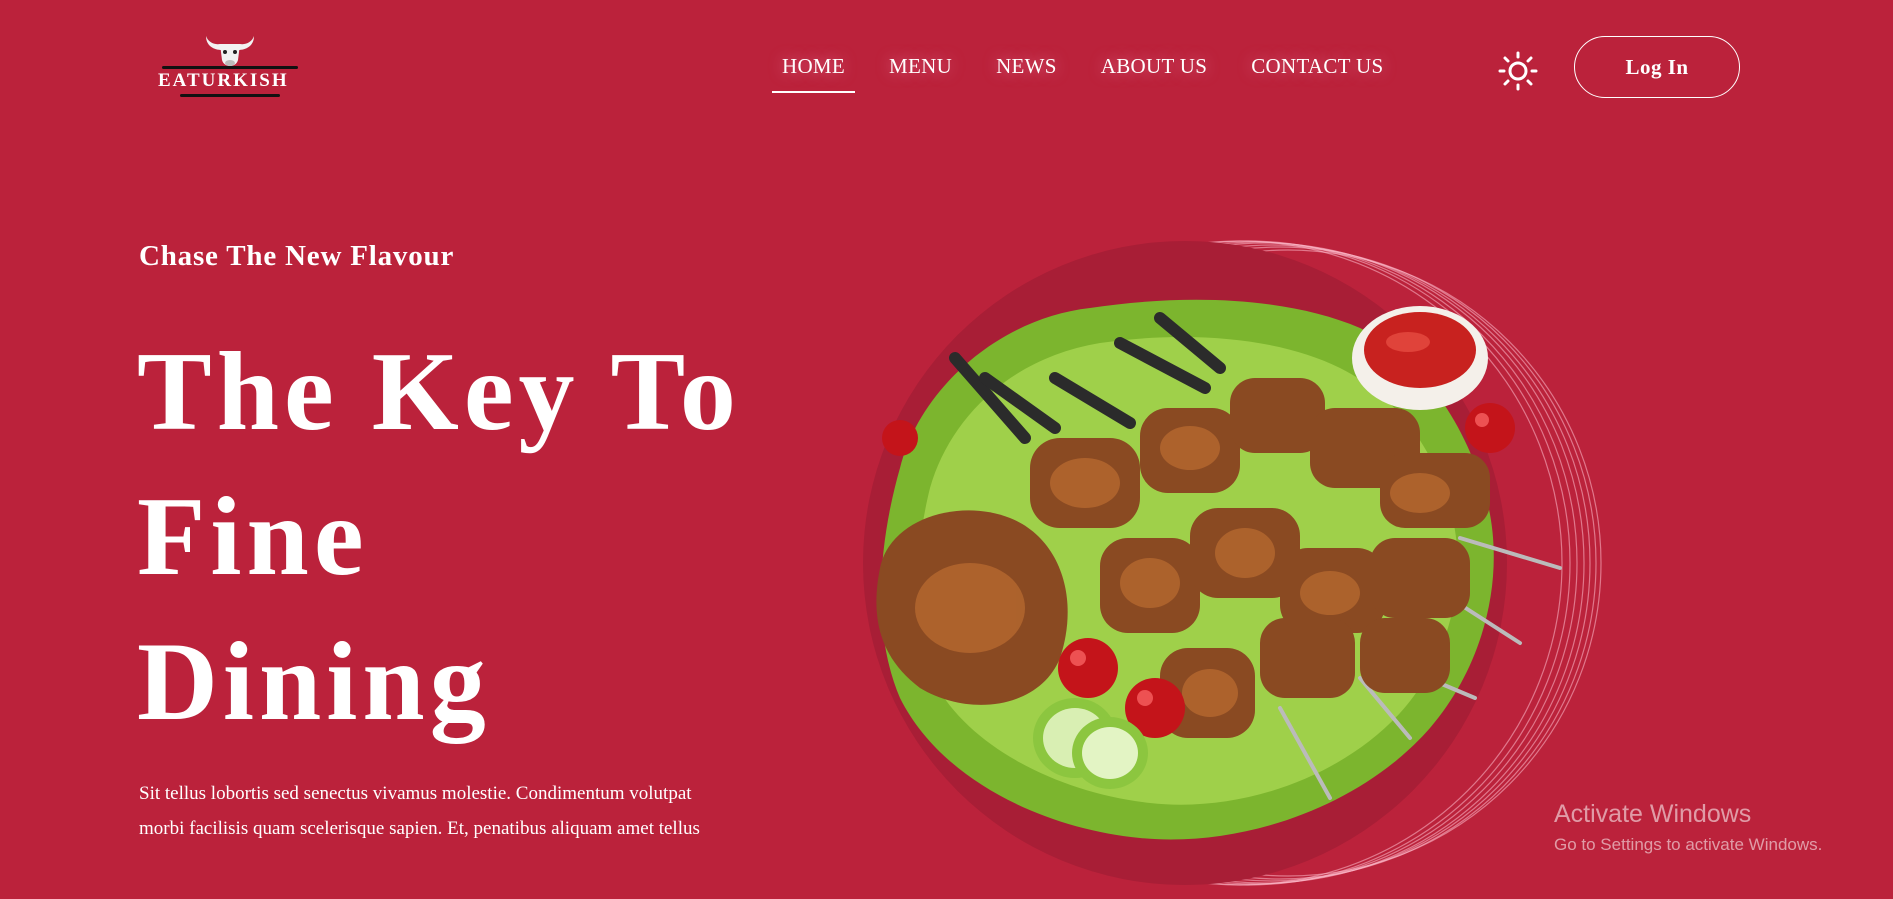 This screenshot has width=1893, height=899. Describe the element at coordinates (314, 682) in the screenshot. I see `hero-title-line: Dining` at that location.